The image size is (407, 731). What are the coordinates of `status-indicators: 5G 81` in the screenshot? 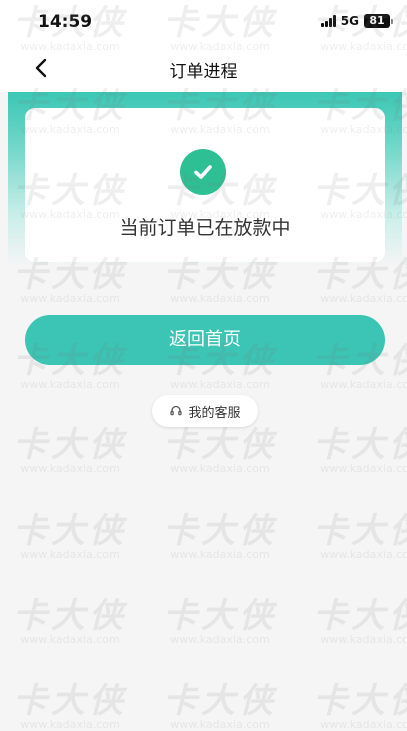 It's located at (356, 21).